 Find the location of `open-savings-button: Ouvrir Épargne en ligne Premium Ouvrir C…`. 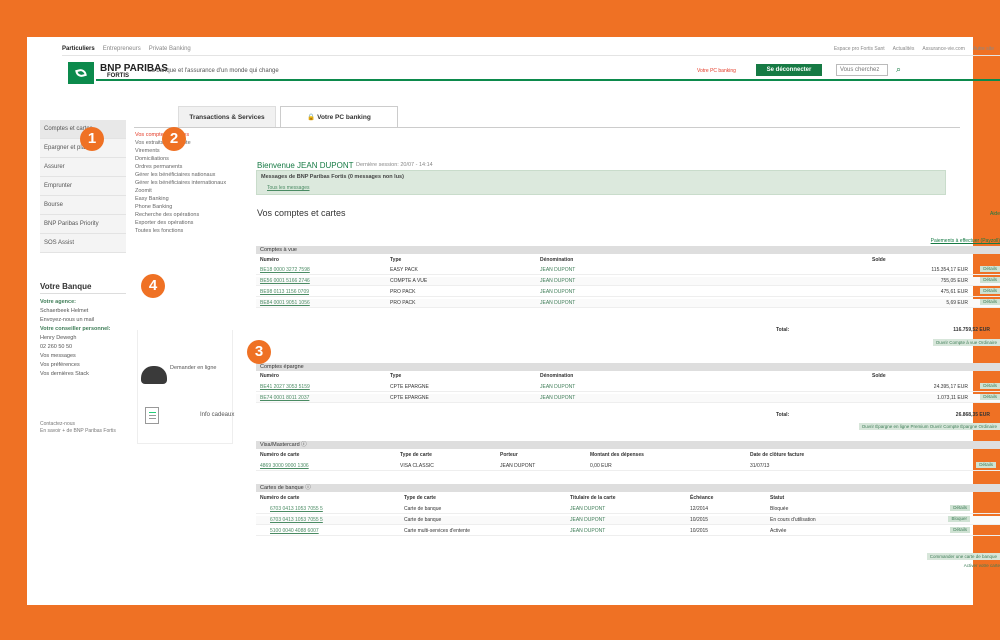

open-savings-button: Ouvrir Épargne en ligne Premium Ouvrir C… is located at coordinates (929, 426).